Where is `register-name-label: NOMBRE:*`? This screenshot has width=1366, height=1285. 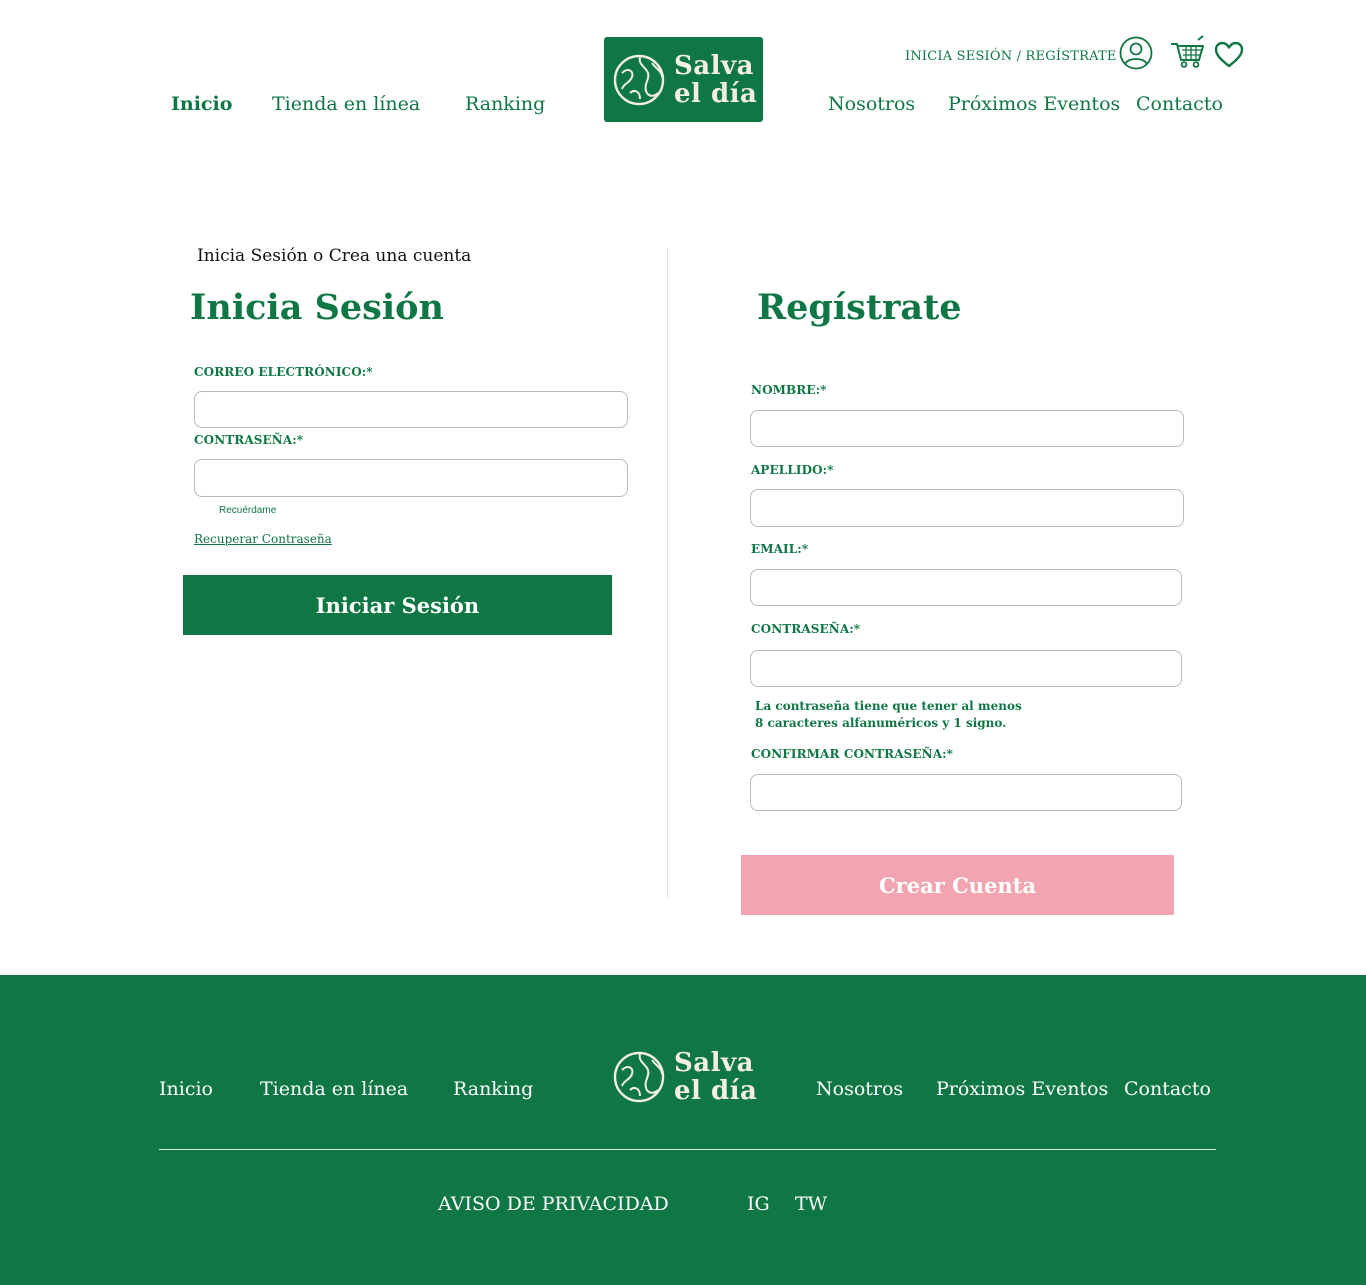
register-name-label: NOMBRE:* is located at coordinates (789, 390).